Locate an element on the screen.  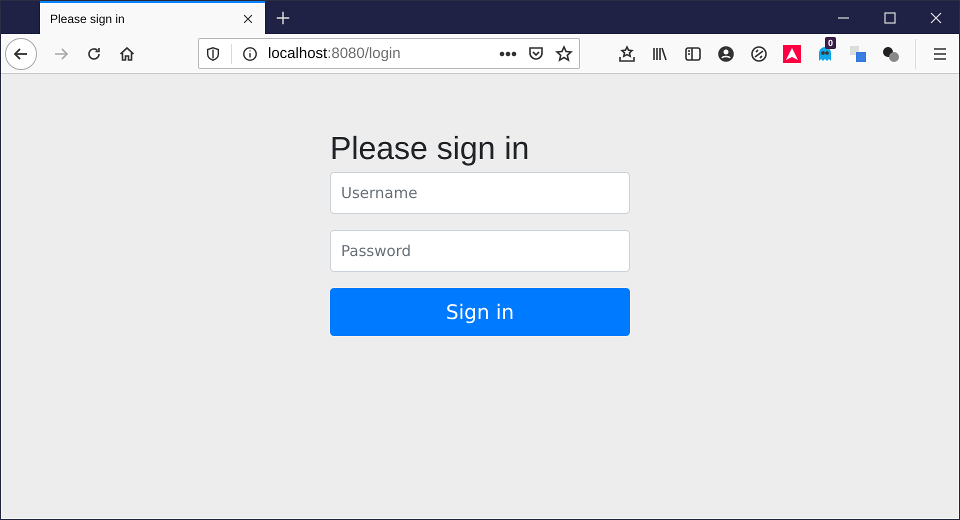
sign-in-button: Sign in is located at coordinates (480, 312).